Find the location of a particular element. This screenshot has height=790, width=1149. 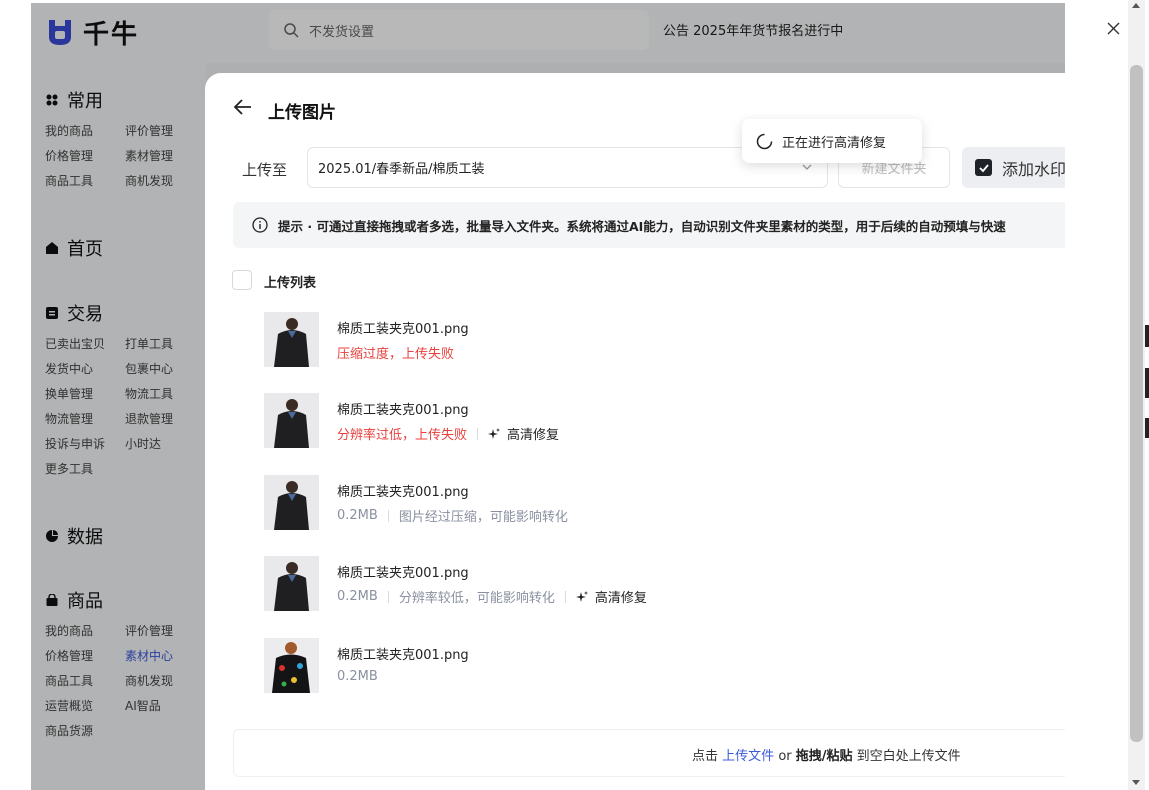

folder-select-value: 2025.01/春季新品/棉质工装 is located at coordinates (401, 169).